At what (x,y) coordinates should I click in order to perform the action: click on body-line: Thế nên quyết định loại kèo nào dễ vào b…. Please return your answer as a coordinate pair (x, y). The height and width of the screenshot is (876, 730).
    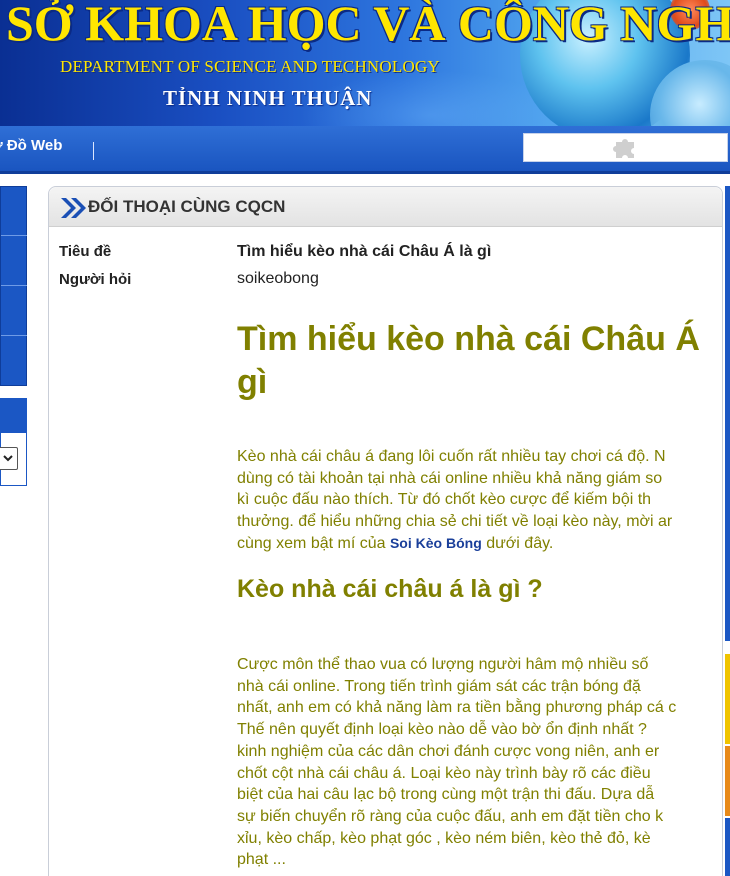
    Looking at the image, I should click on (442, 730).